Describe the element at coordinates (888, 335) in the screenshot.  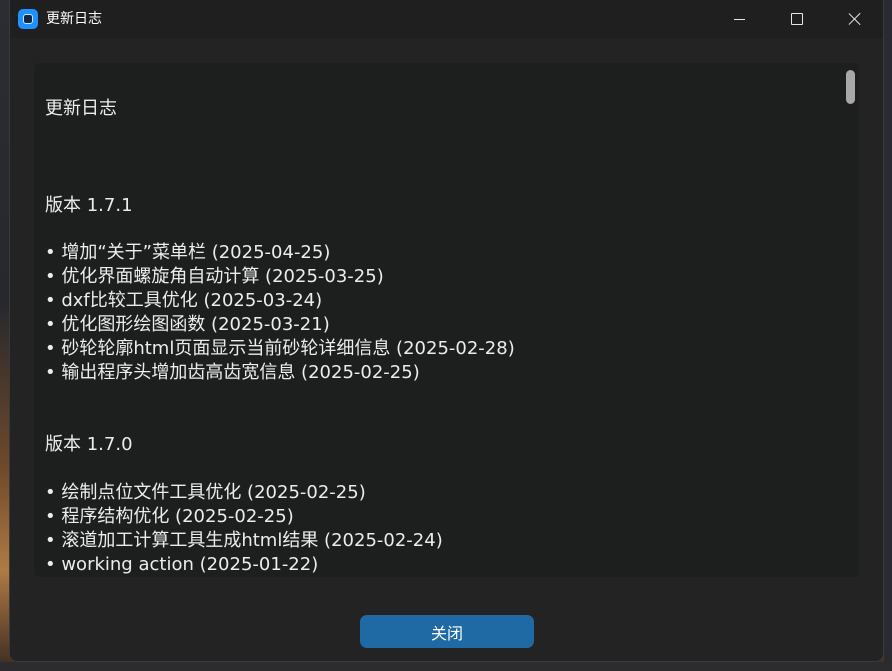
I see `desktop-background` at that location.